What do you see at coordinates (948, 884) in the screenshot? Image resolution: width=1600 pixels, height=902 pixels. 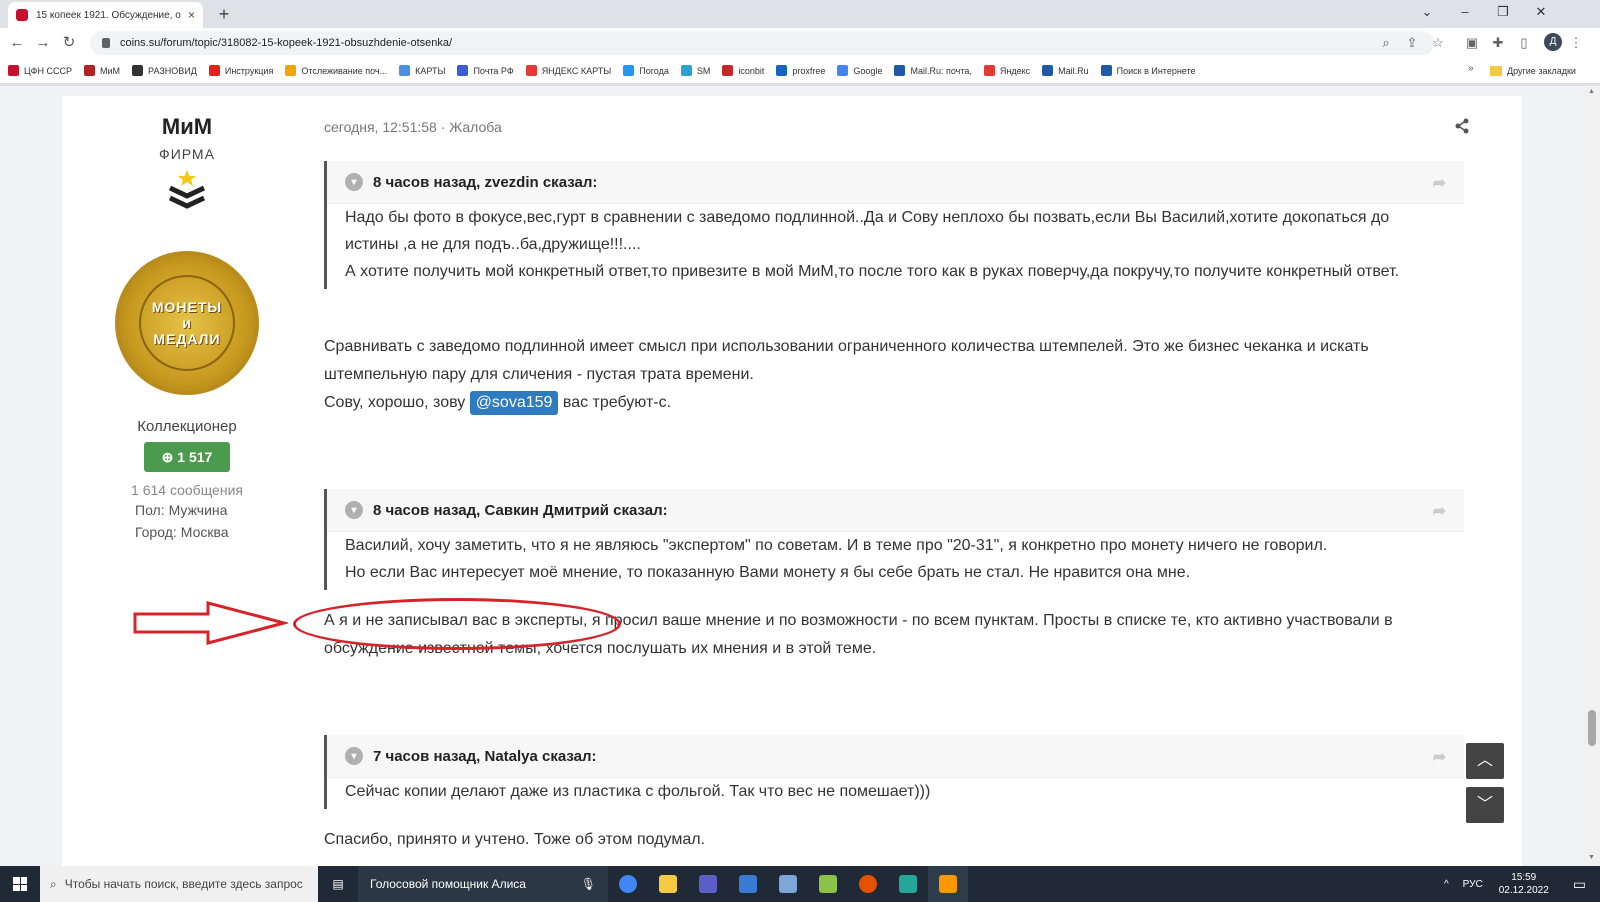 I see `paint-app-icon` at bounding box center [948, 884].